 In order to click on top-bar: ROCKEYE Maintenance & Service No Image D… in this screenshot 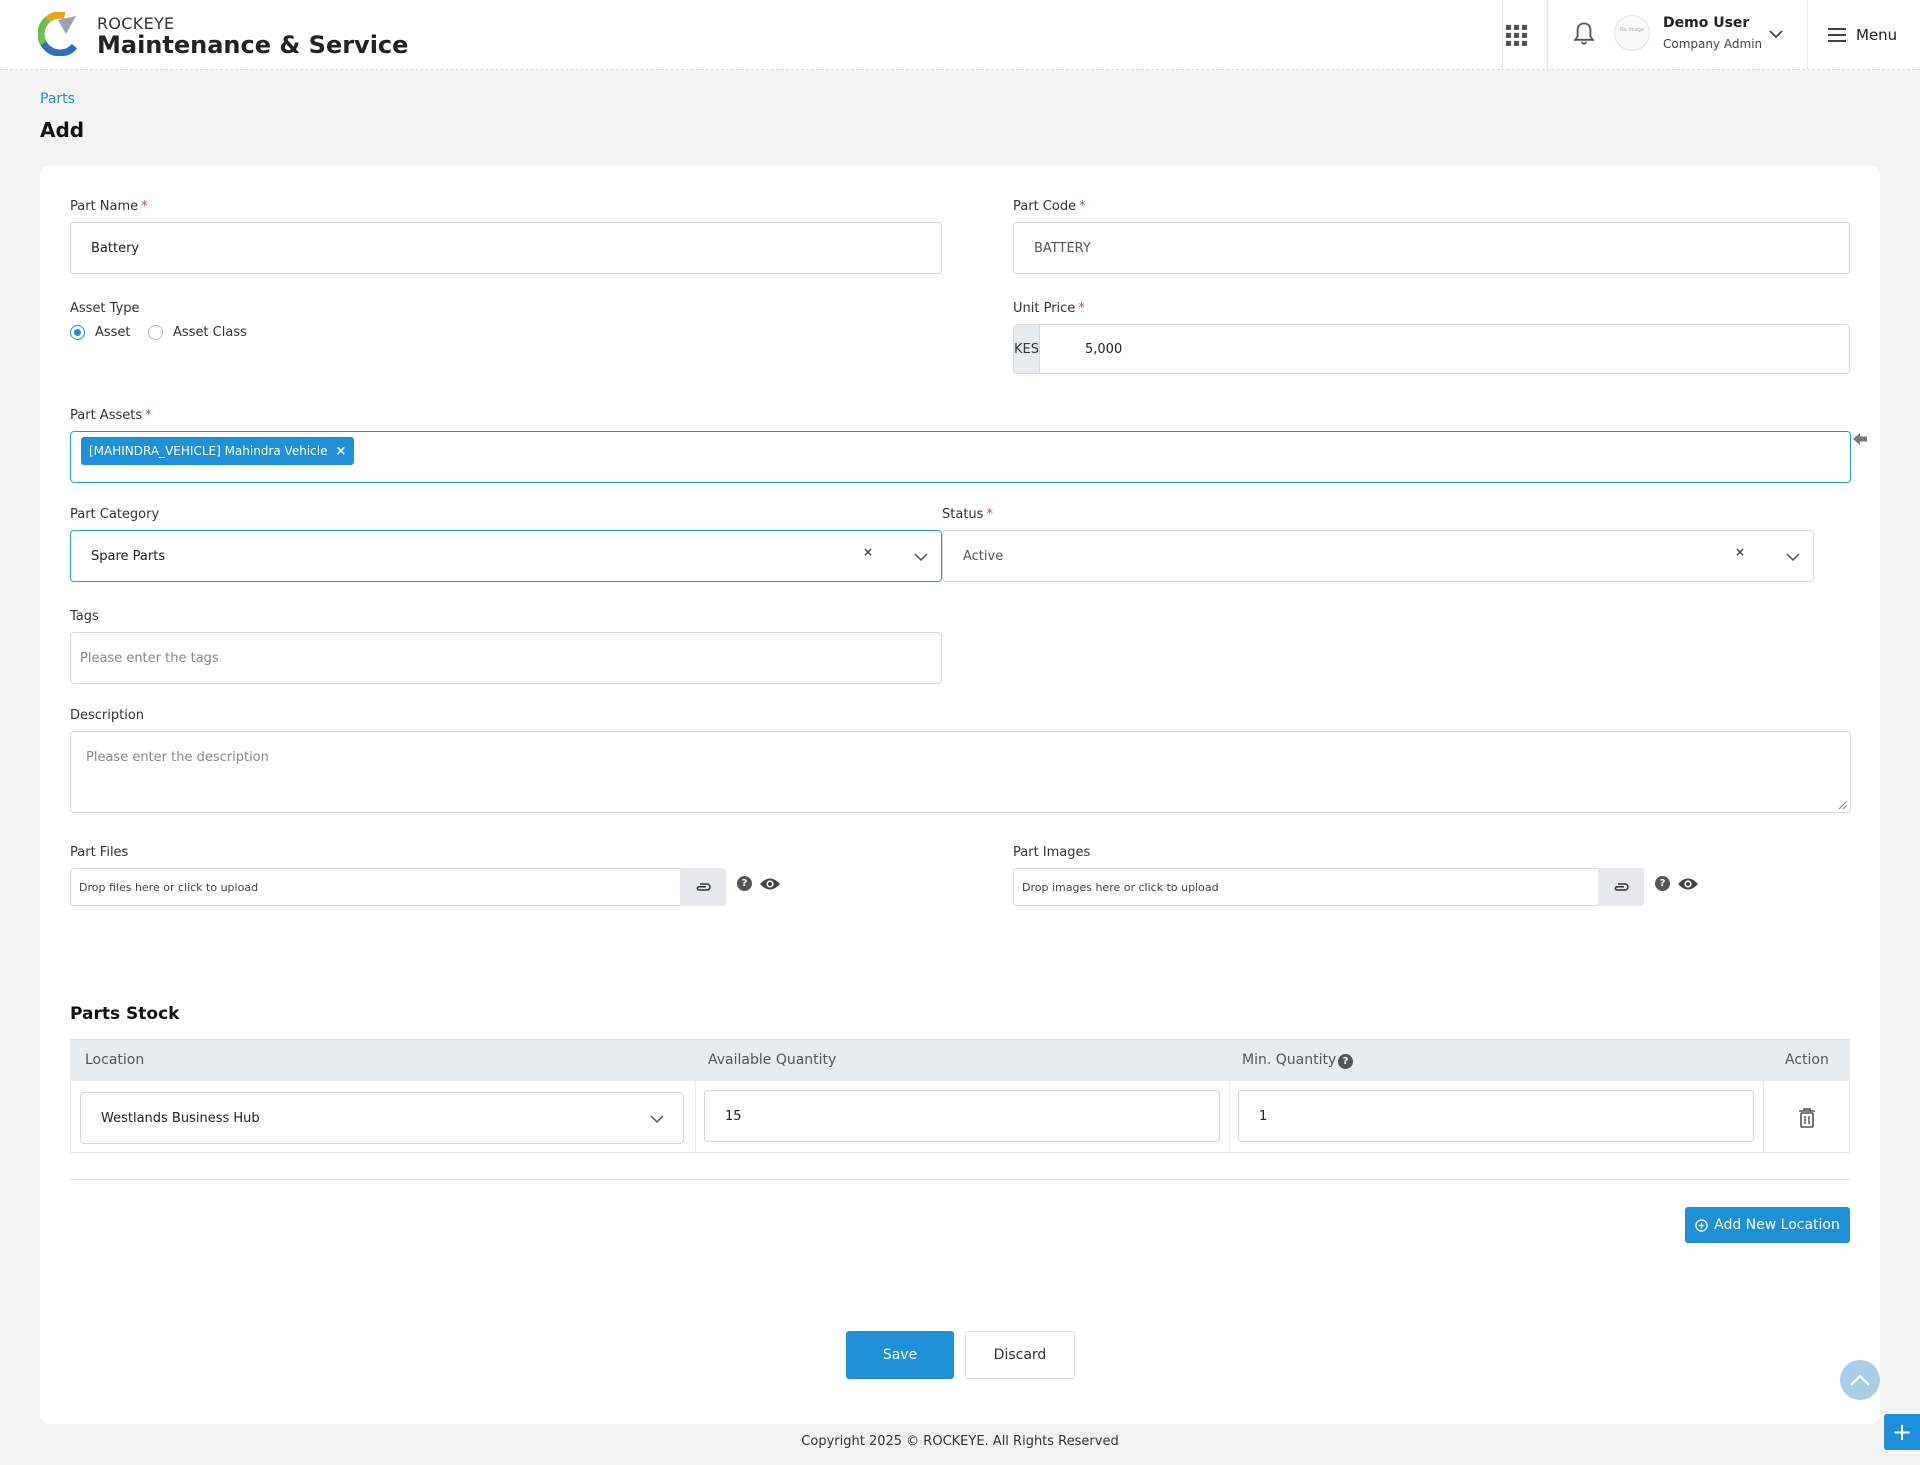, I will do `click(960, 35)`.